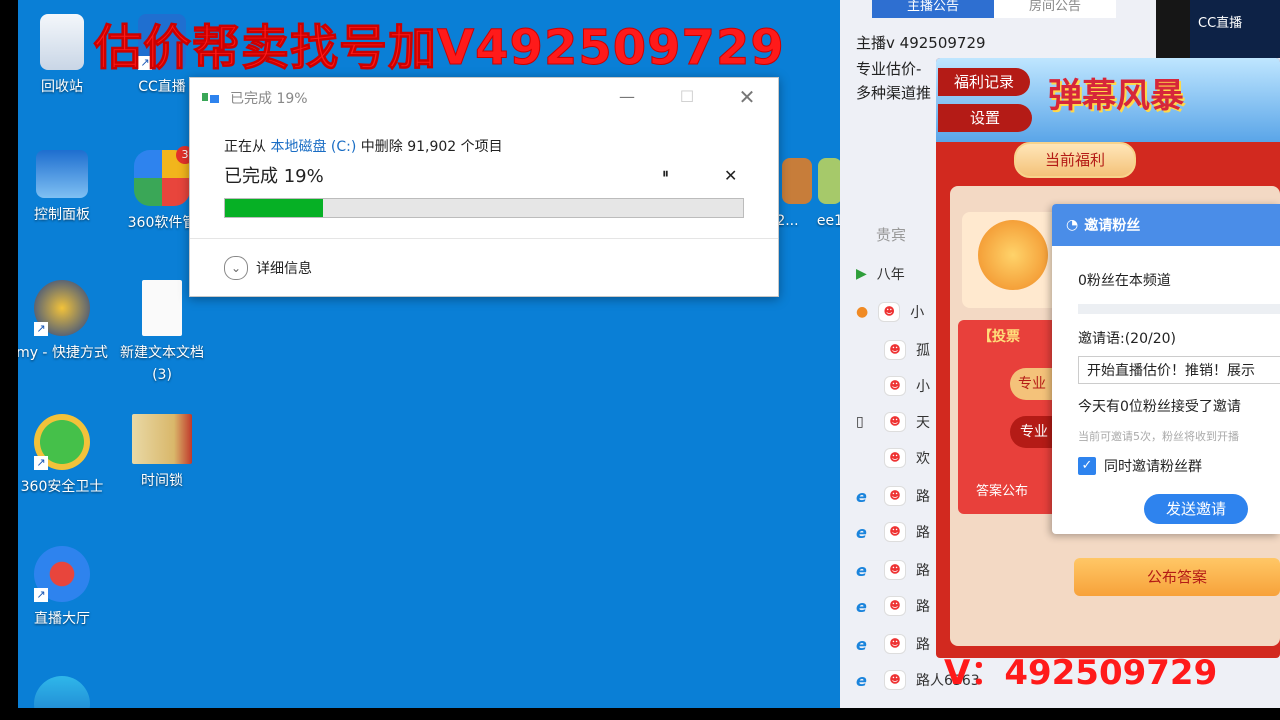  What do you see at coordinates (62, 619) in the screenshot?
I see `desktop-icon-label: 直播大厅` at bounding box center [62, 619].